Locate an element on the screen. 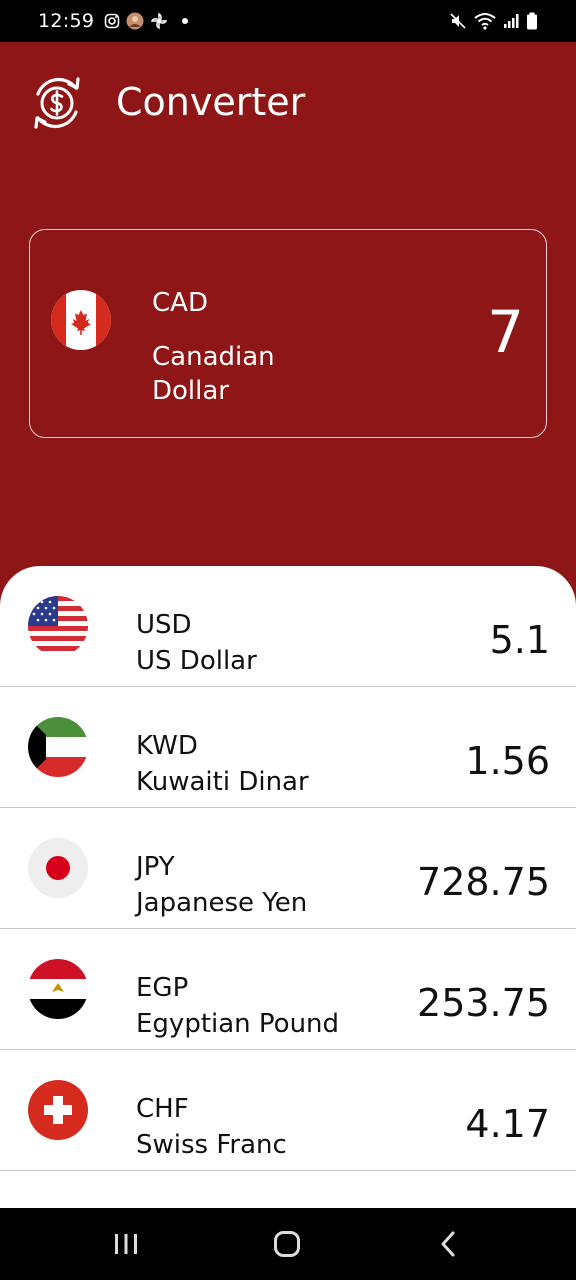 Image resolution: width=576 pixels, height=1280 pixels. currency-exchange-icon is located at coordinates (57, 103).